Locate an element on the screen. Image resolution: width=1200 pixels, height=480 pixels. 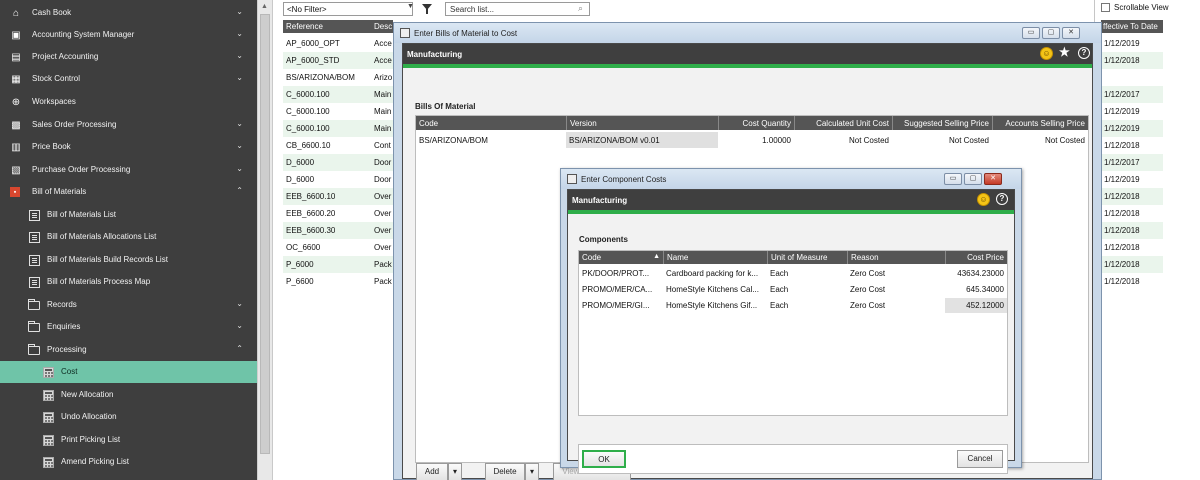
list-row-ref: D_6000 is located at coordinates (327, 162).